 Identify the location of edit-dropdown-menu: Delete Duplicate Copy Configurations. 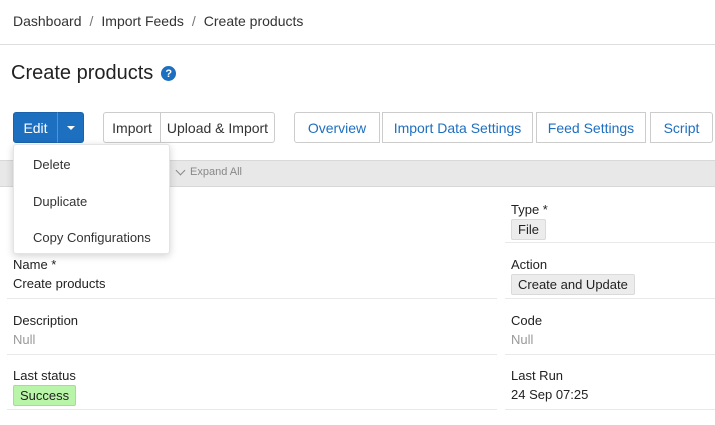
(91, 199).